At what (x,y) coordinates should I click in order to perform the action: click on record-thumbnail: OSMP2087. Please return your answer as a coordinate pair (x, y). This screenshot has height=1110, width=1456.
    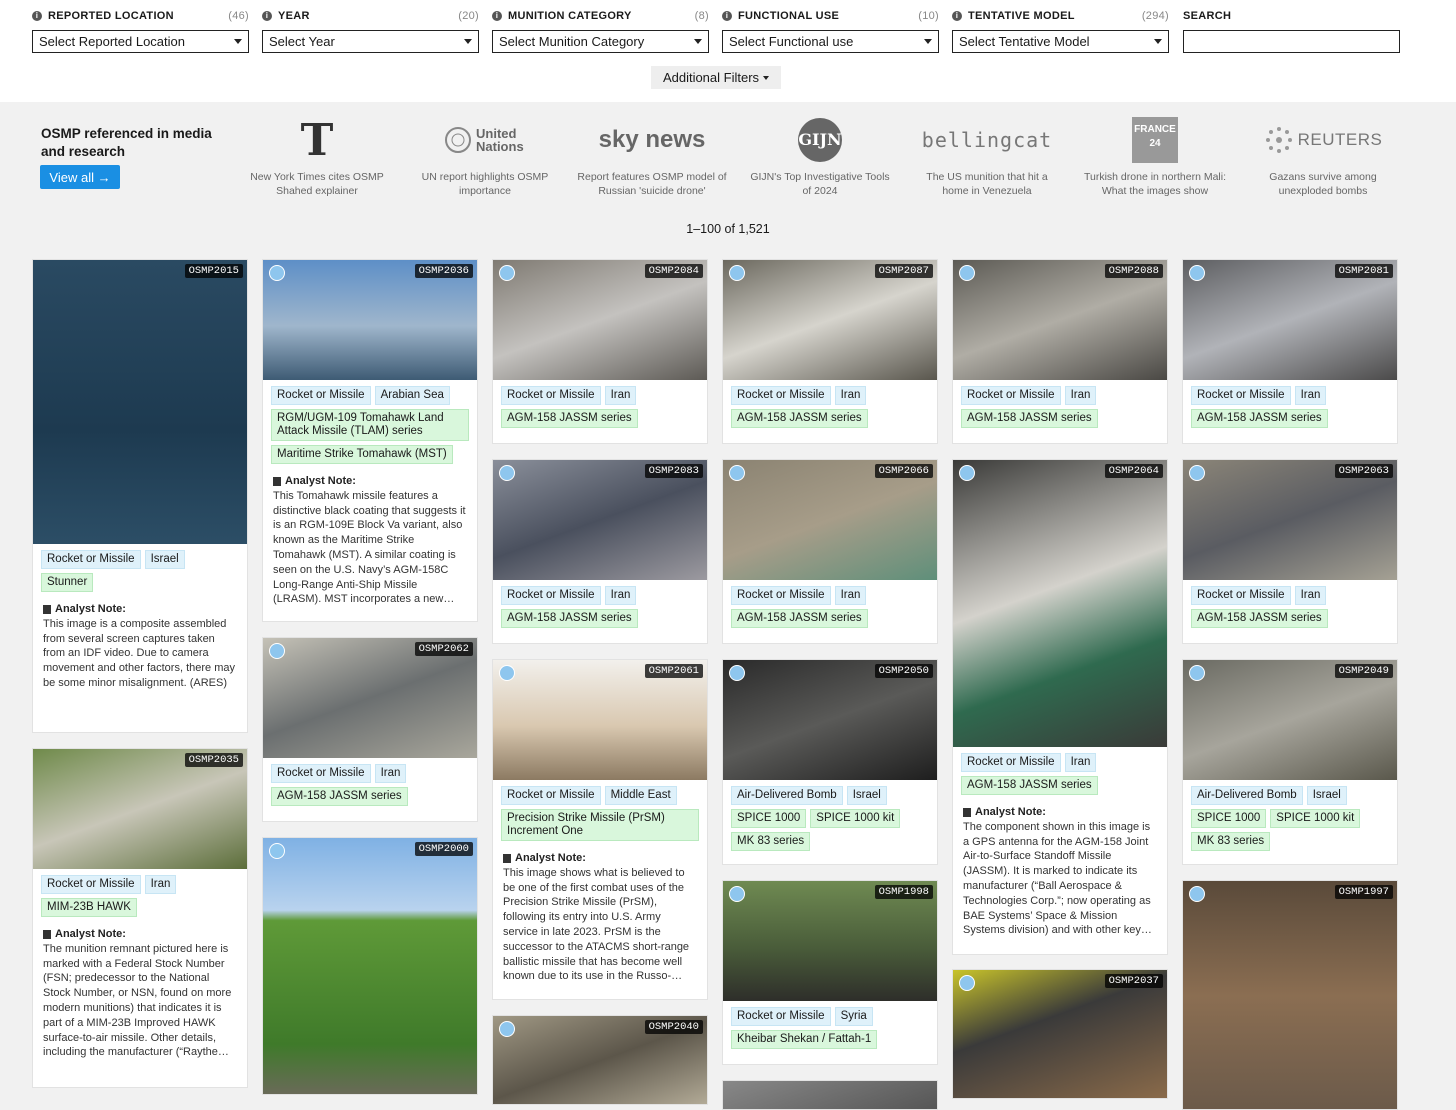
    Looking at the image, I should click on (830, 320).